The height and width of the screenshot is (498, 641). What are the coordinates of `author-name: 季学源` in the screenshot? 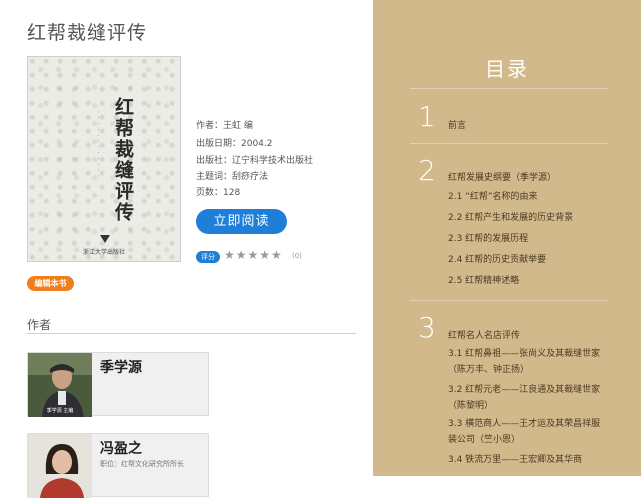 It's located at (121, 368).